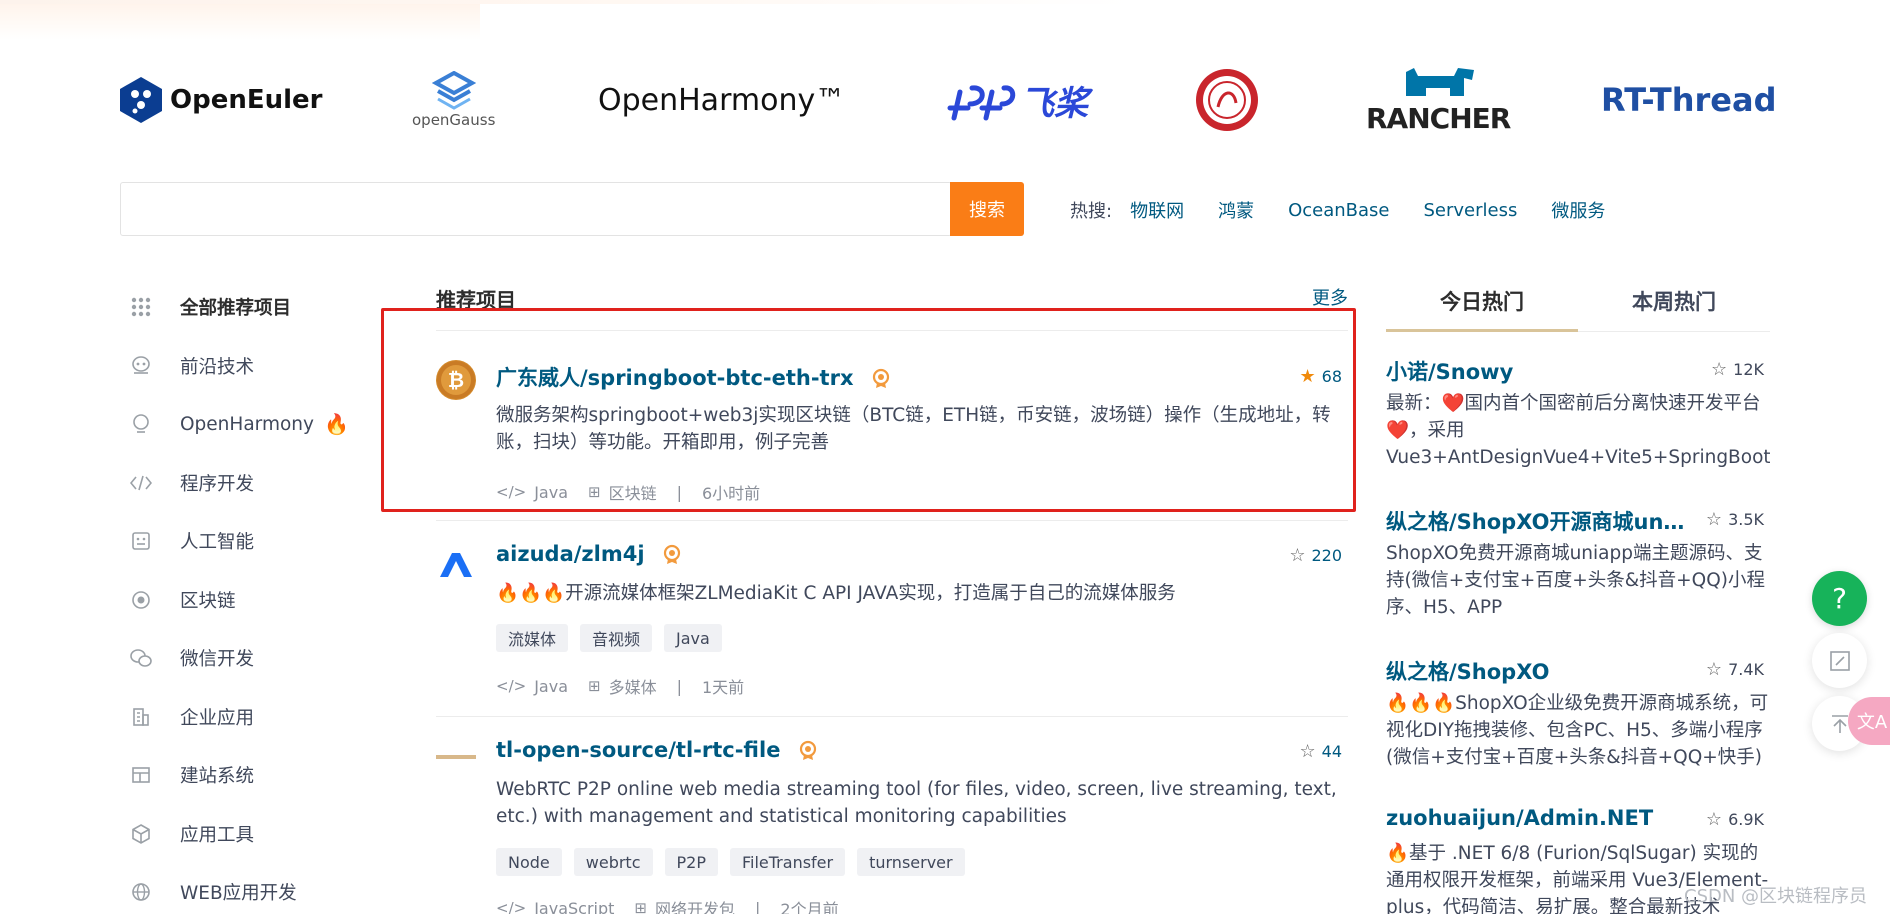 The height and width of the screenshot is (914, 1890). Describe the element at coordinates (141, 717) in the screenshot. I see `building-icon` at that location.